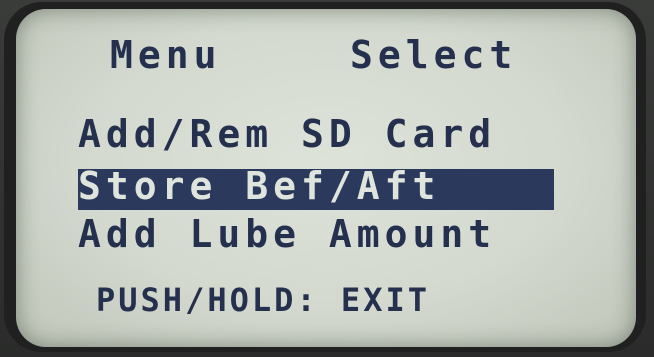  I want to click on footer-hint: PUSH/HOLD: EXIT, so click(263, 300).